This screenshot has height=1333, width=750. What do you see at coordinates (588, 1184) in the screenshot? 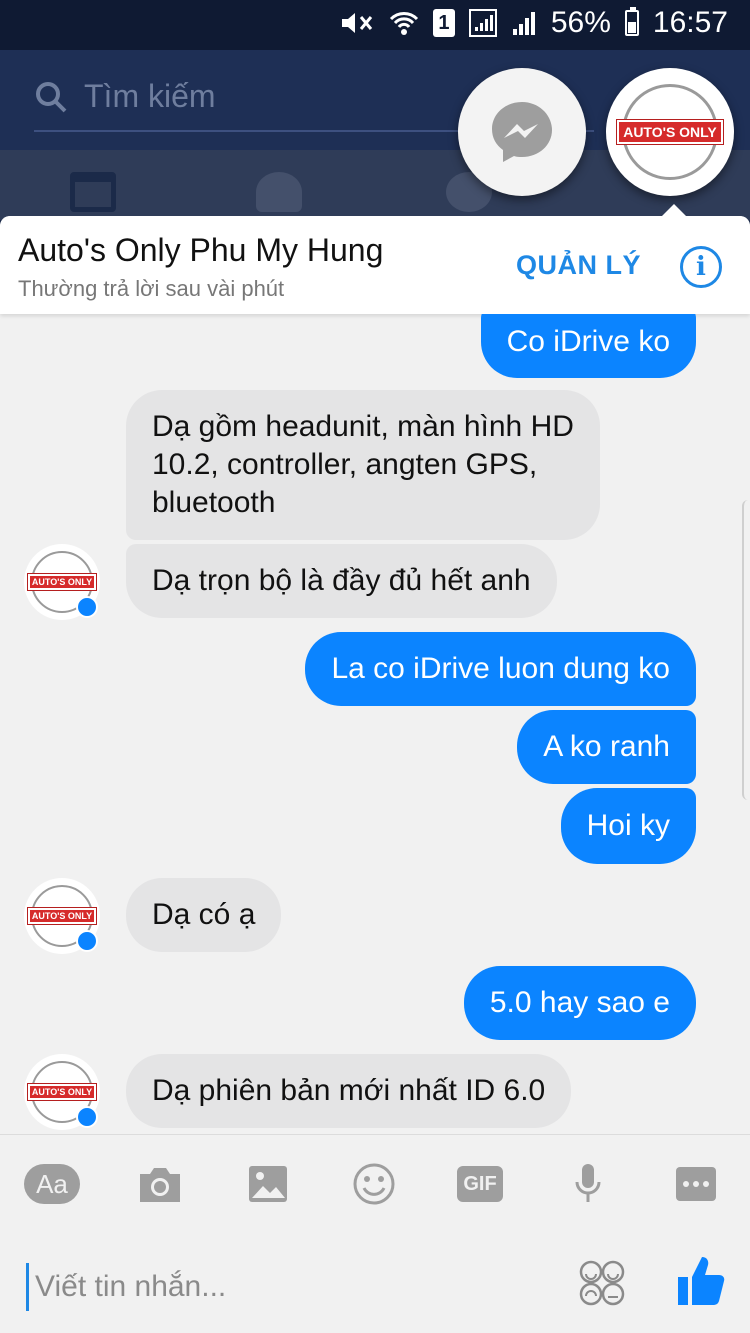
I see `microphone-icon` at bounding box center [588, 1184].